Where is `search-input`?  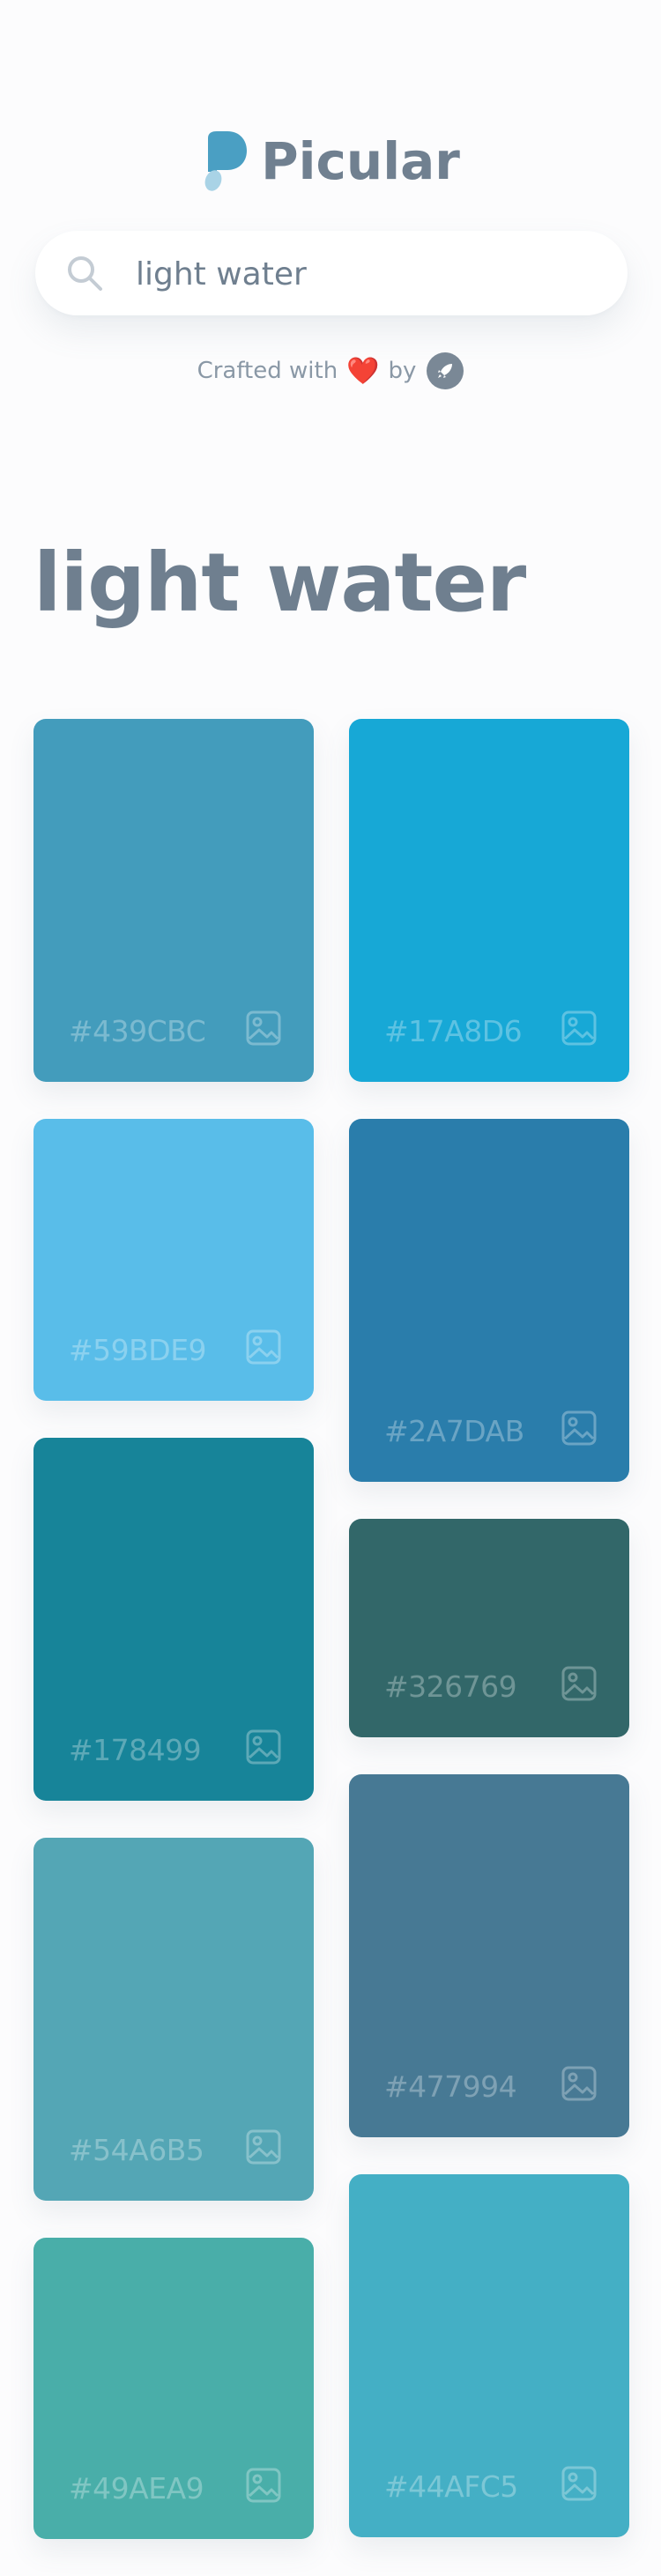
search-input is located at coordinates (365, 274).